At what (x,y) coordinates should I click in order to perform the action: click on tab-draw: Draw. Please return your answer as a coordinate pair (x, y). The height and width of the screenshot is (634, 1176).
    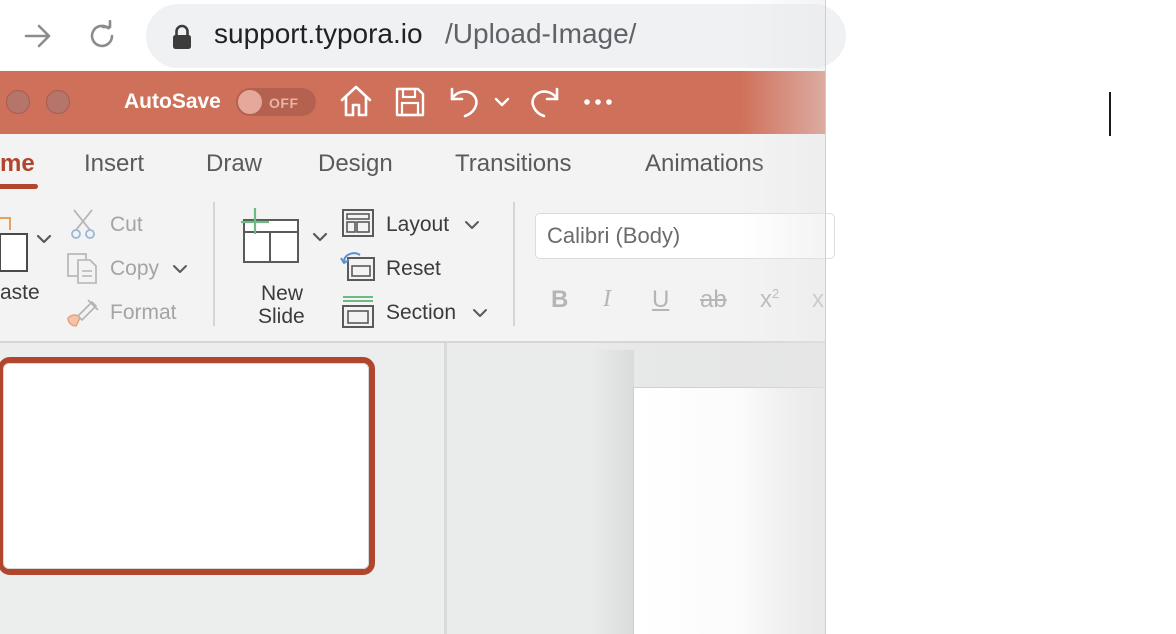
    Looking at the image, I should click on (234, 164).